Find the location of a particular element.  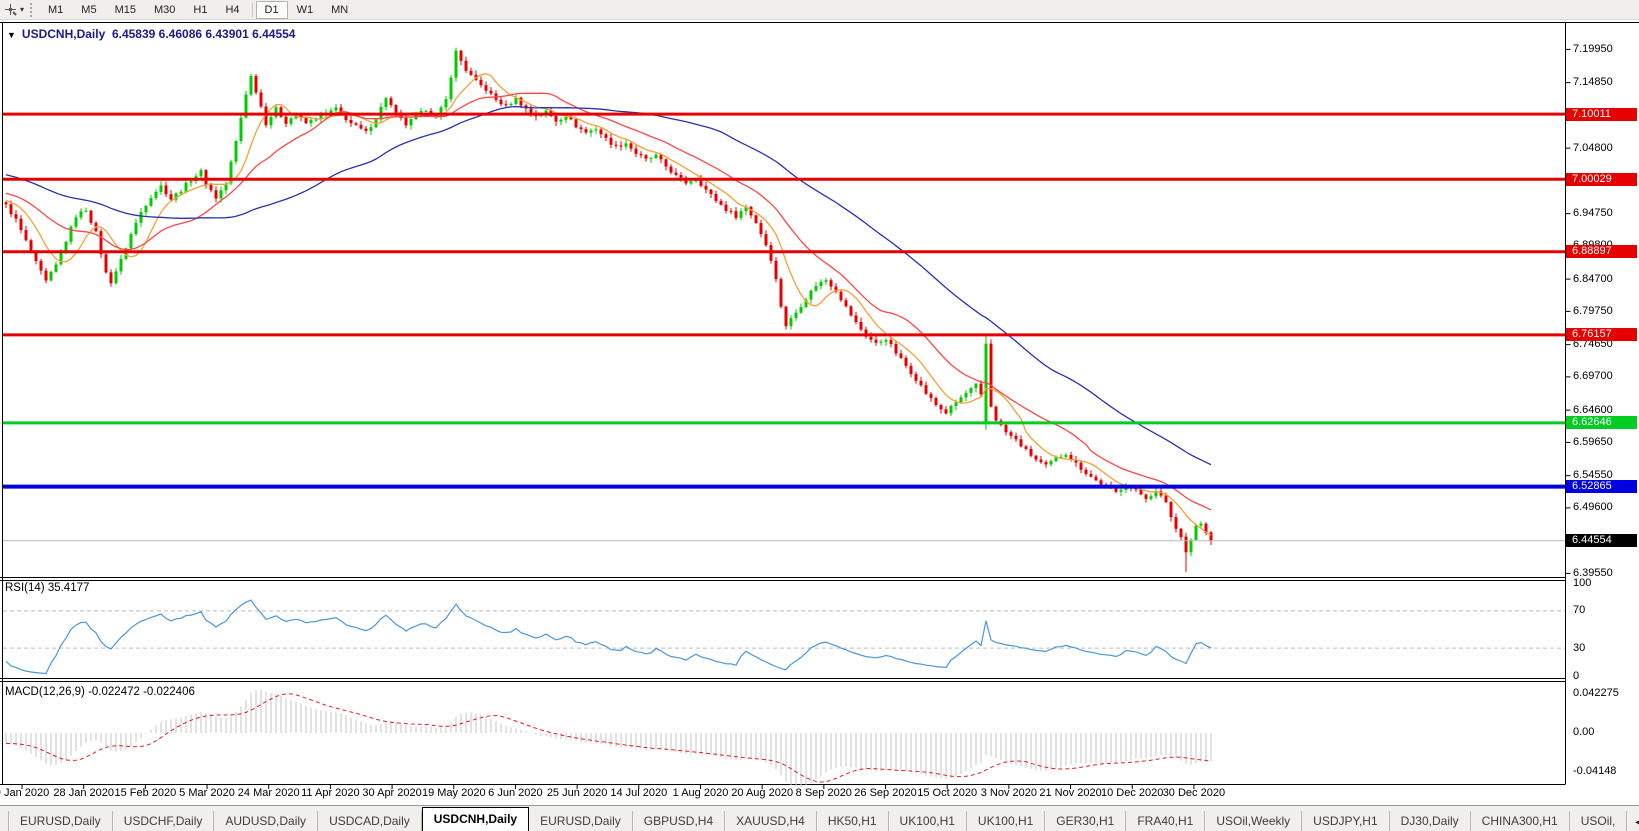

price-level-badge: 6.62646 is located at coordinates (1601, 423).